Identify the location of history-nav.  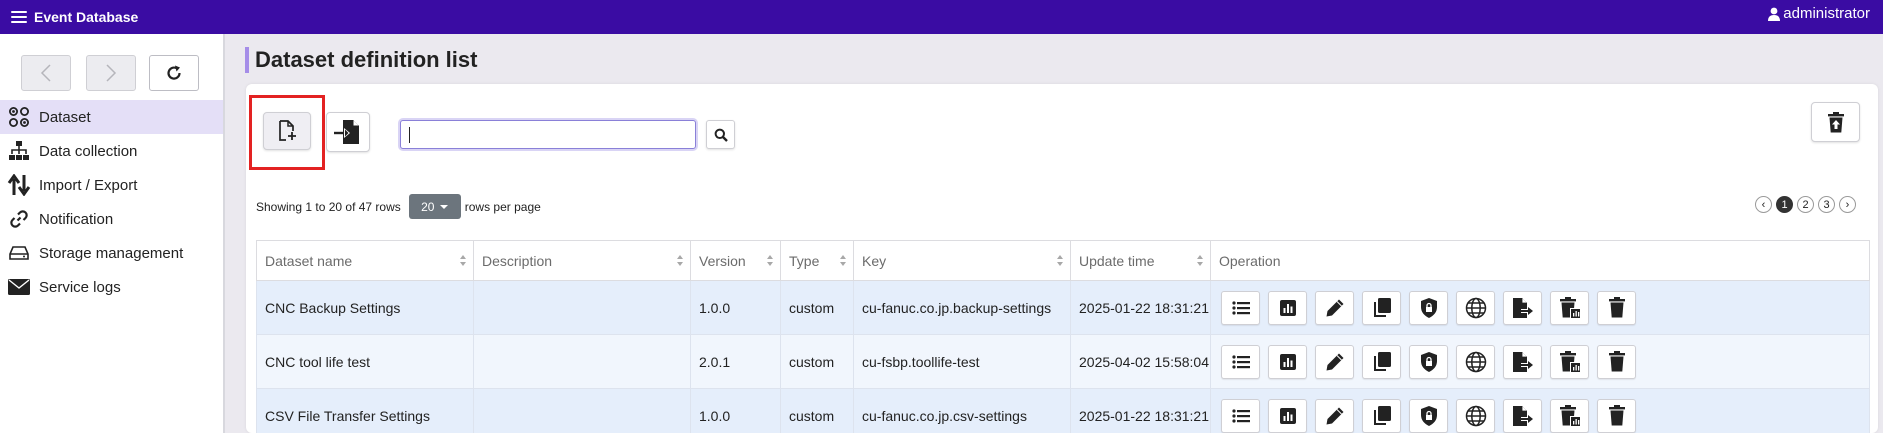
(112, 73).